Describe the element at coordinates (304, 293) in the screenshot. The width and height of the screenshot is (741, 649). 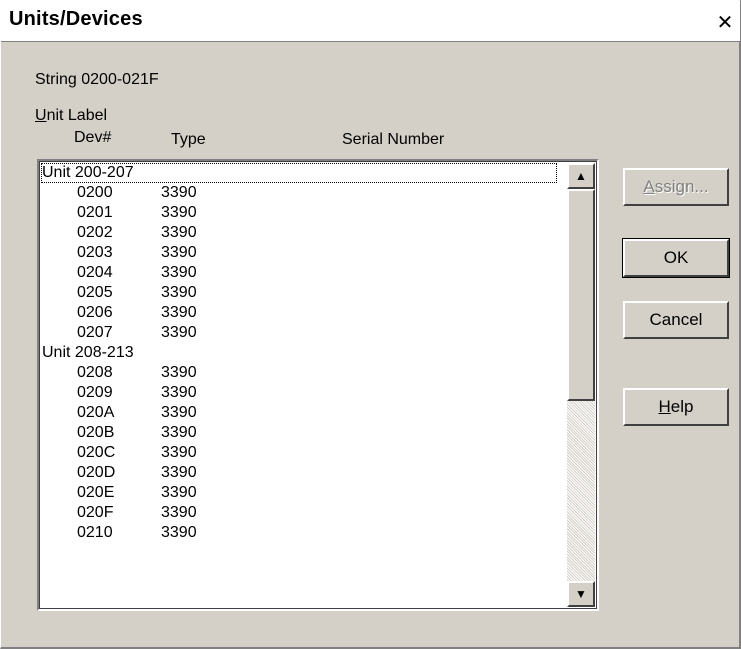
I see `list-item: 0205 3390` at that location.